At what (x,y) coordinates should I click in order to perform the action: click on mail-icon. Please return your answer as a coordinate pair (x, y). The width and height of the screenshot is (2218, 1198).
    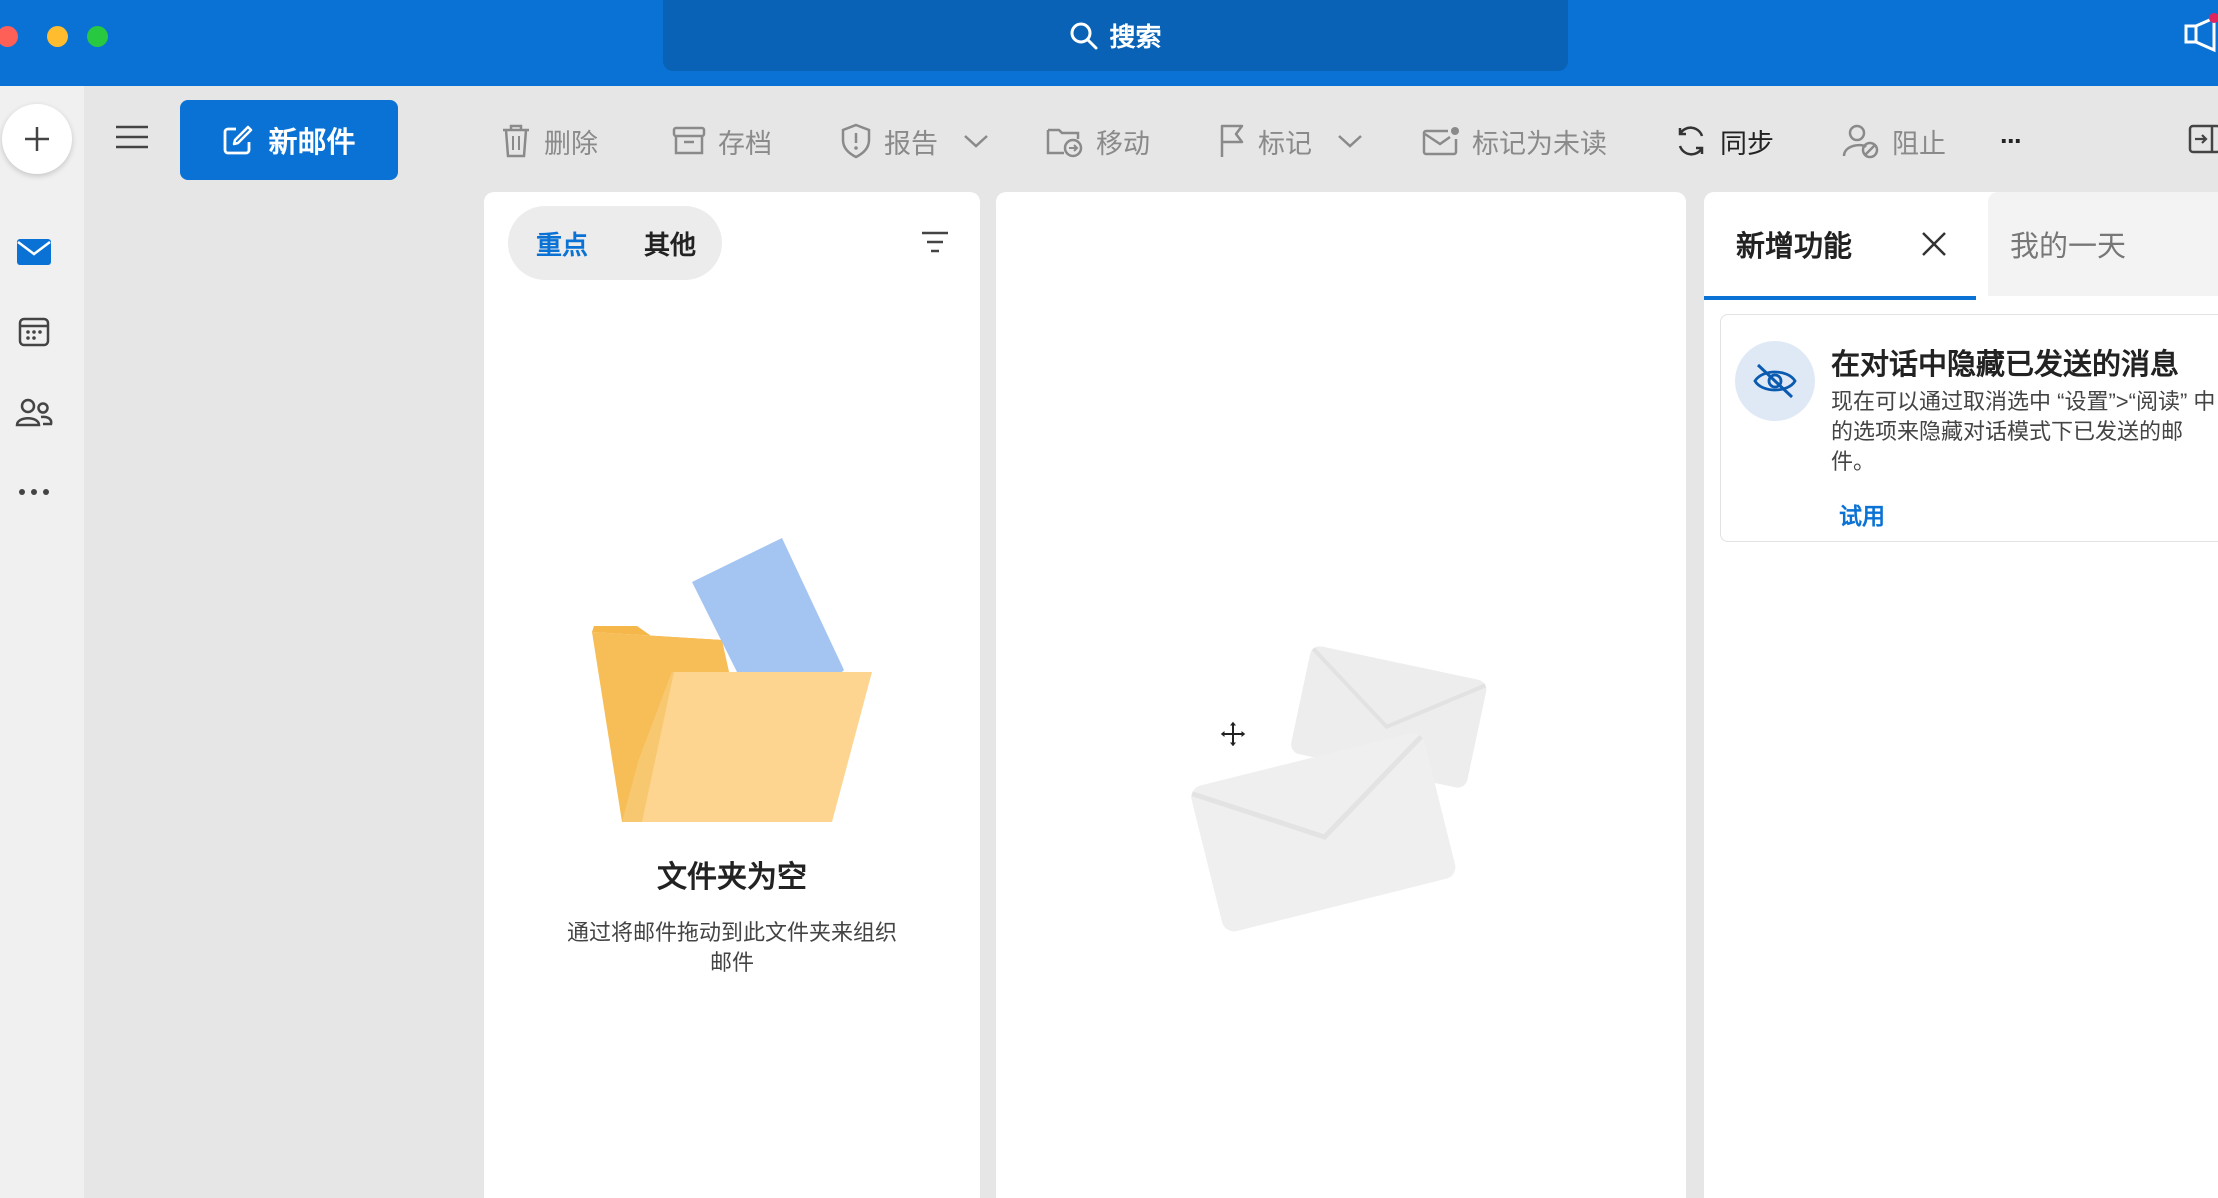
    Looking at the image, I should click on (34, 252).